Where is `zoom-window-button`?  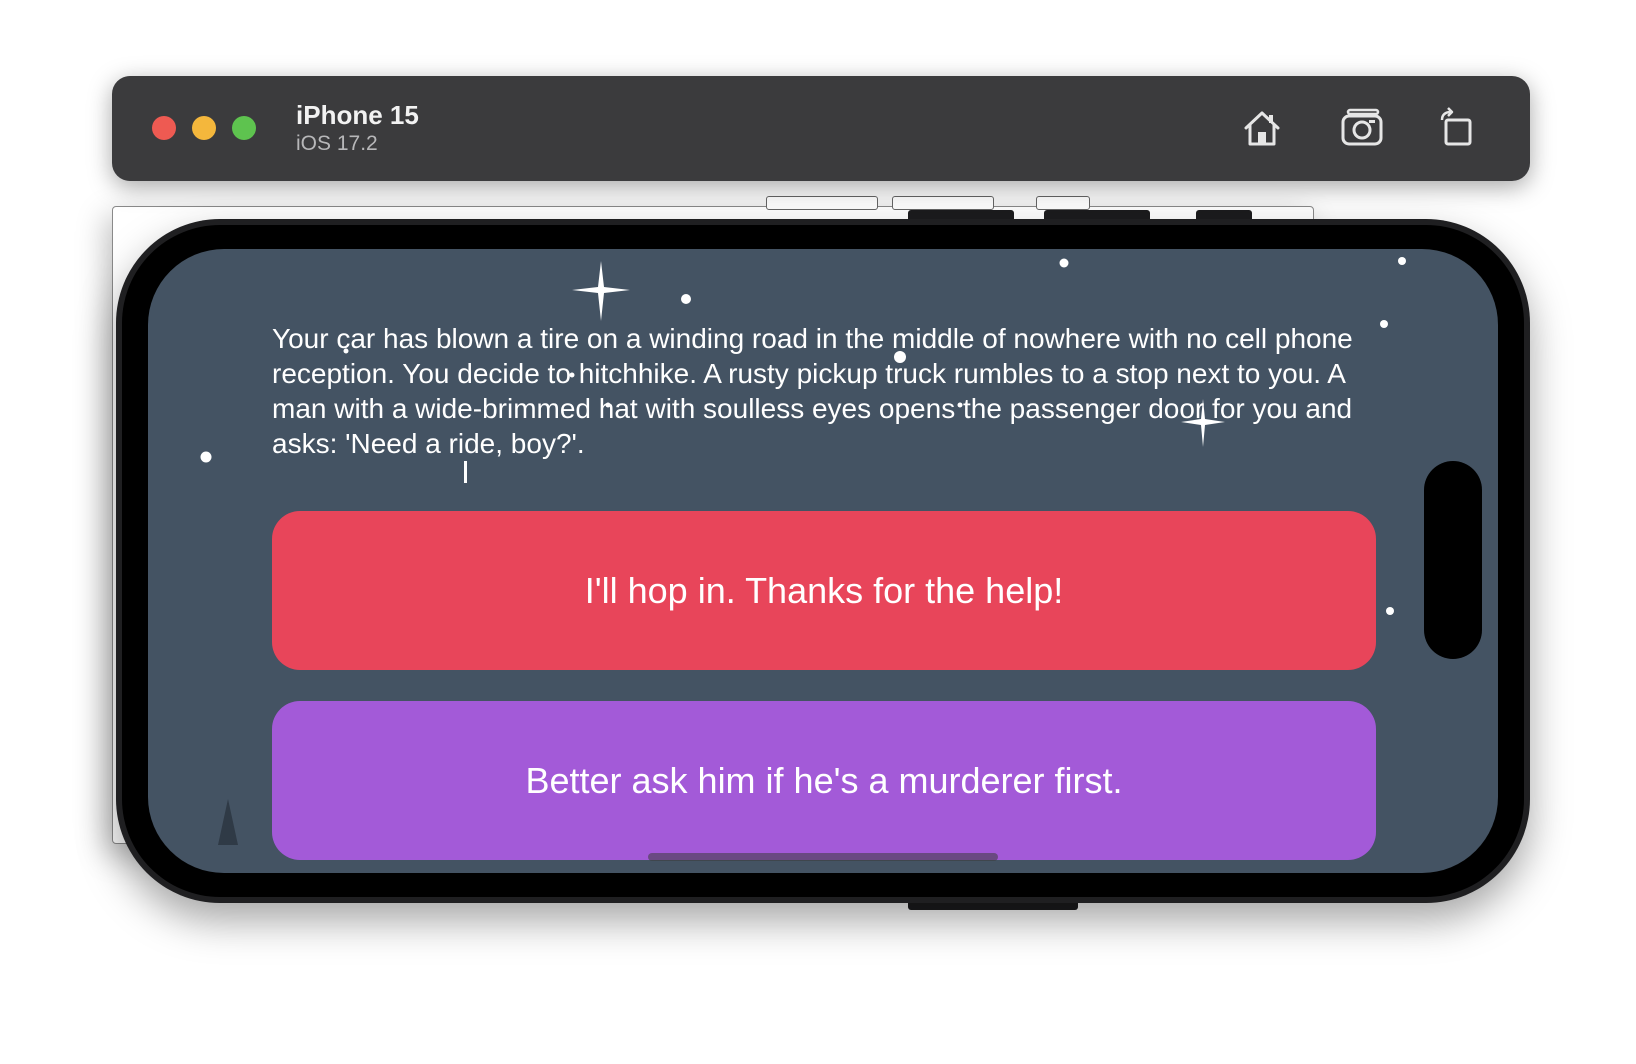
zoom-window-button is located at coordinates (244, 128).